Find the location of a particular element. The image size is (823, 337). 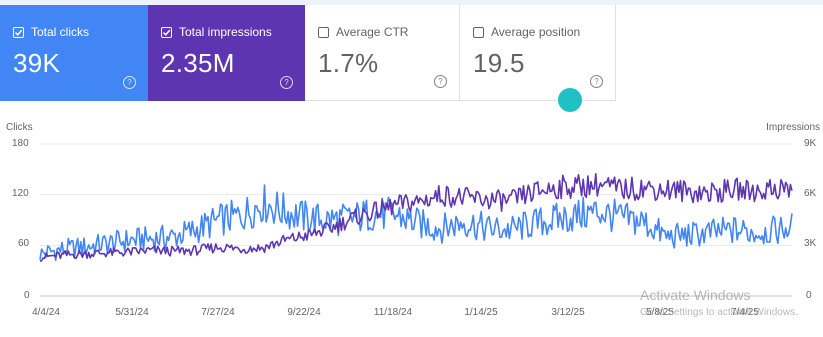

x-tick: 1/14/25 is located at coordinates (481, 312).